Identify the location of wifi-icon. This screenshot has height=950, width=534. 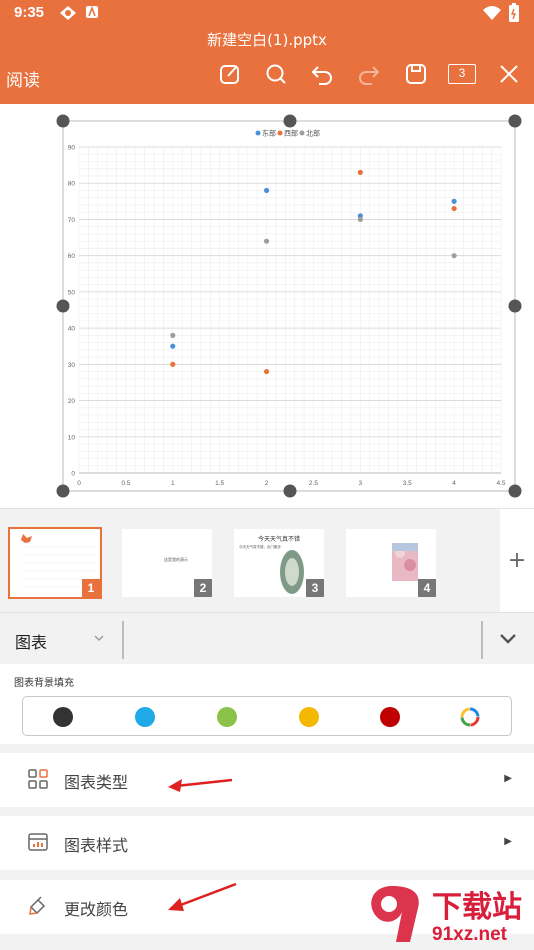
(492, 13).